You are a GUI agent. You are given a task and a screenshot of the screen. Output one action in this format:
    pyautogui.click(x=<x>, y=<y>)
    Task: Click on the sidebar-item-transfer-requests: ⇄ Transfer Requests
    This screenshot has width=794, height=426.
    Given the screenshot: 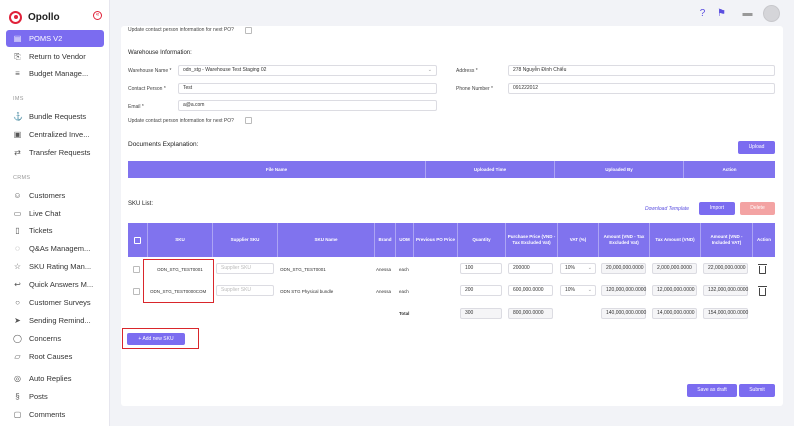 What is the action you would take?
    pyautogui.click(x=55, y=152)
    